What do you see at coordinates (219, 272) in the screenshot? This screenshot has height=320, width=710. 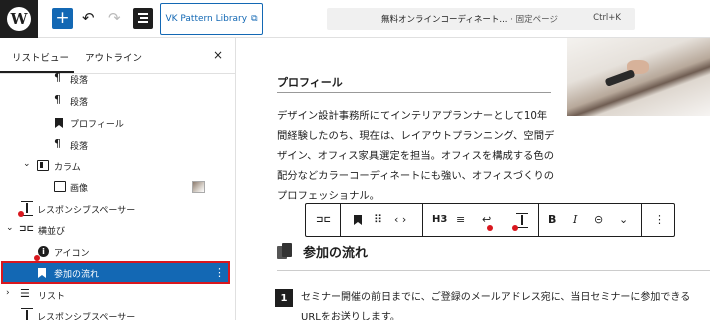 I see `options-icon: ⋮` at bounding box center [219, 272].